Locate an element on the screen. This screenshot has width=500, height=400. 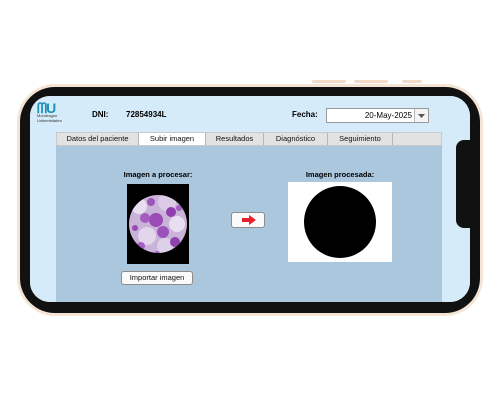
tab-resultados: Resultados is located at coordinates (235, 139).